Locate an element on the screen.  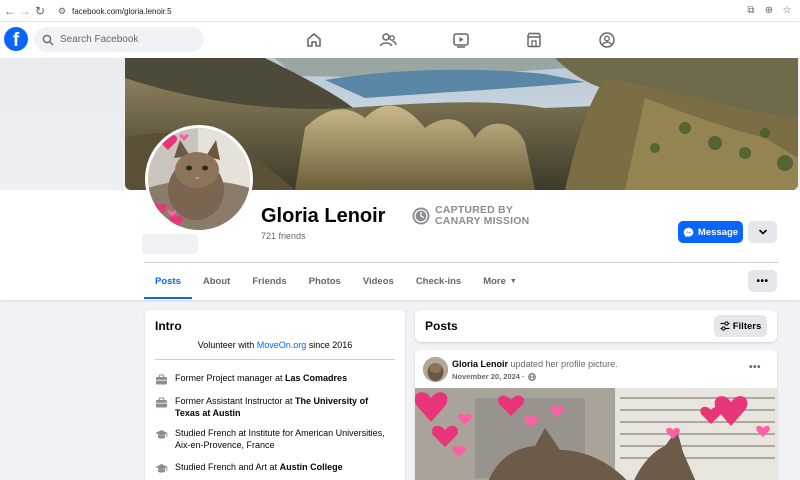
intro-item-text: Former Project manager at is located at coordinates (230, 378).